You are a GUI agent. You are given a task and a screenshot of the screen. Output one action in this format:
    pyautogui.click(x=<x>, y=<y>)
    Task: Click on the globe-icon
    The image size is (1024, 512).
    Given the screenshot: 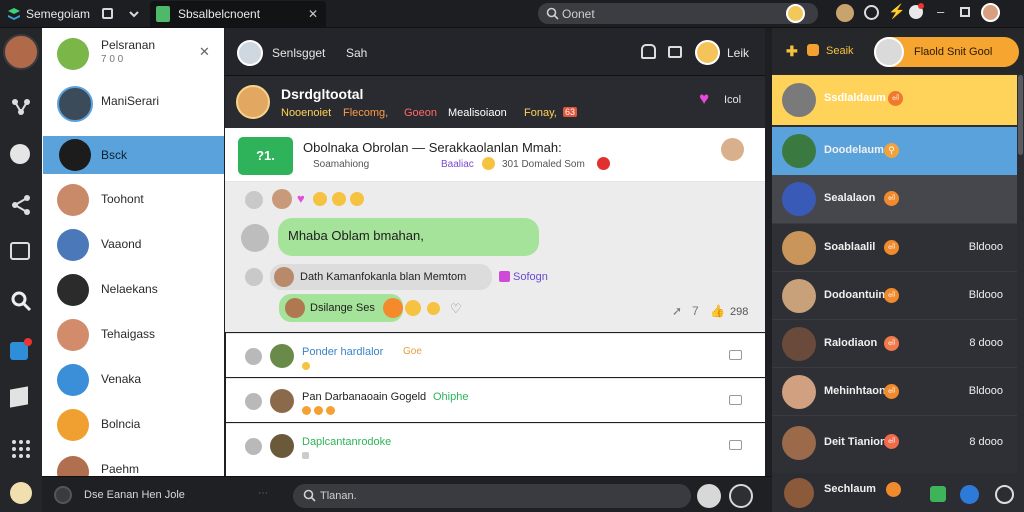 What is the action you would take?
    pyautogui.click(x=969, y=494)
    